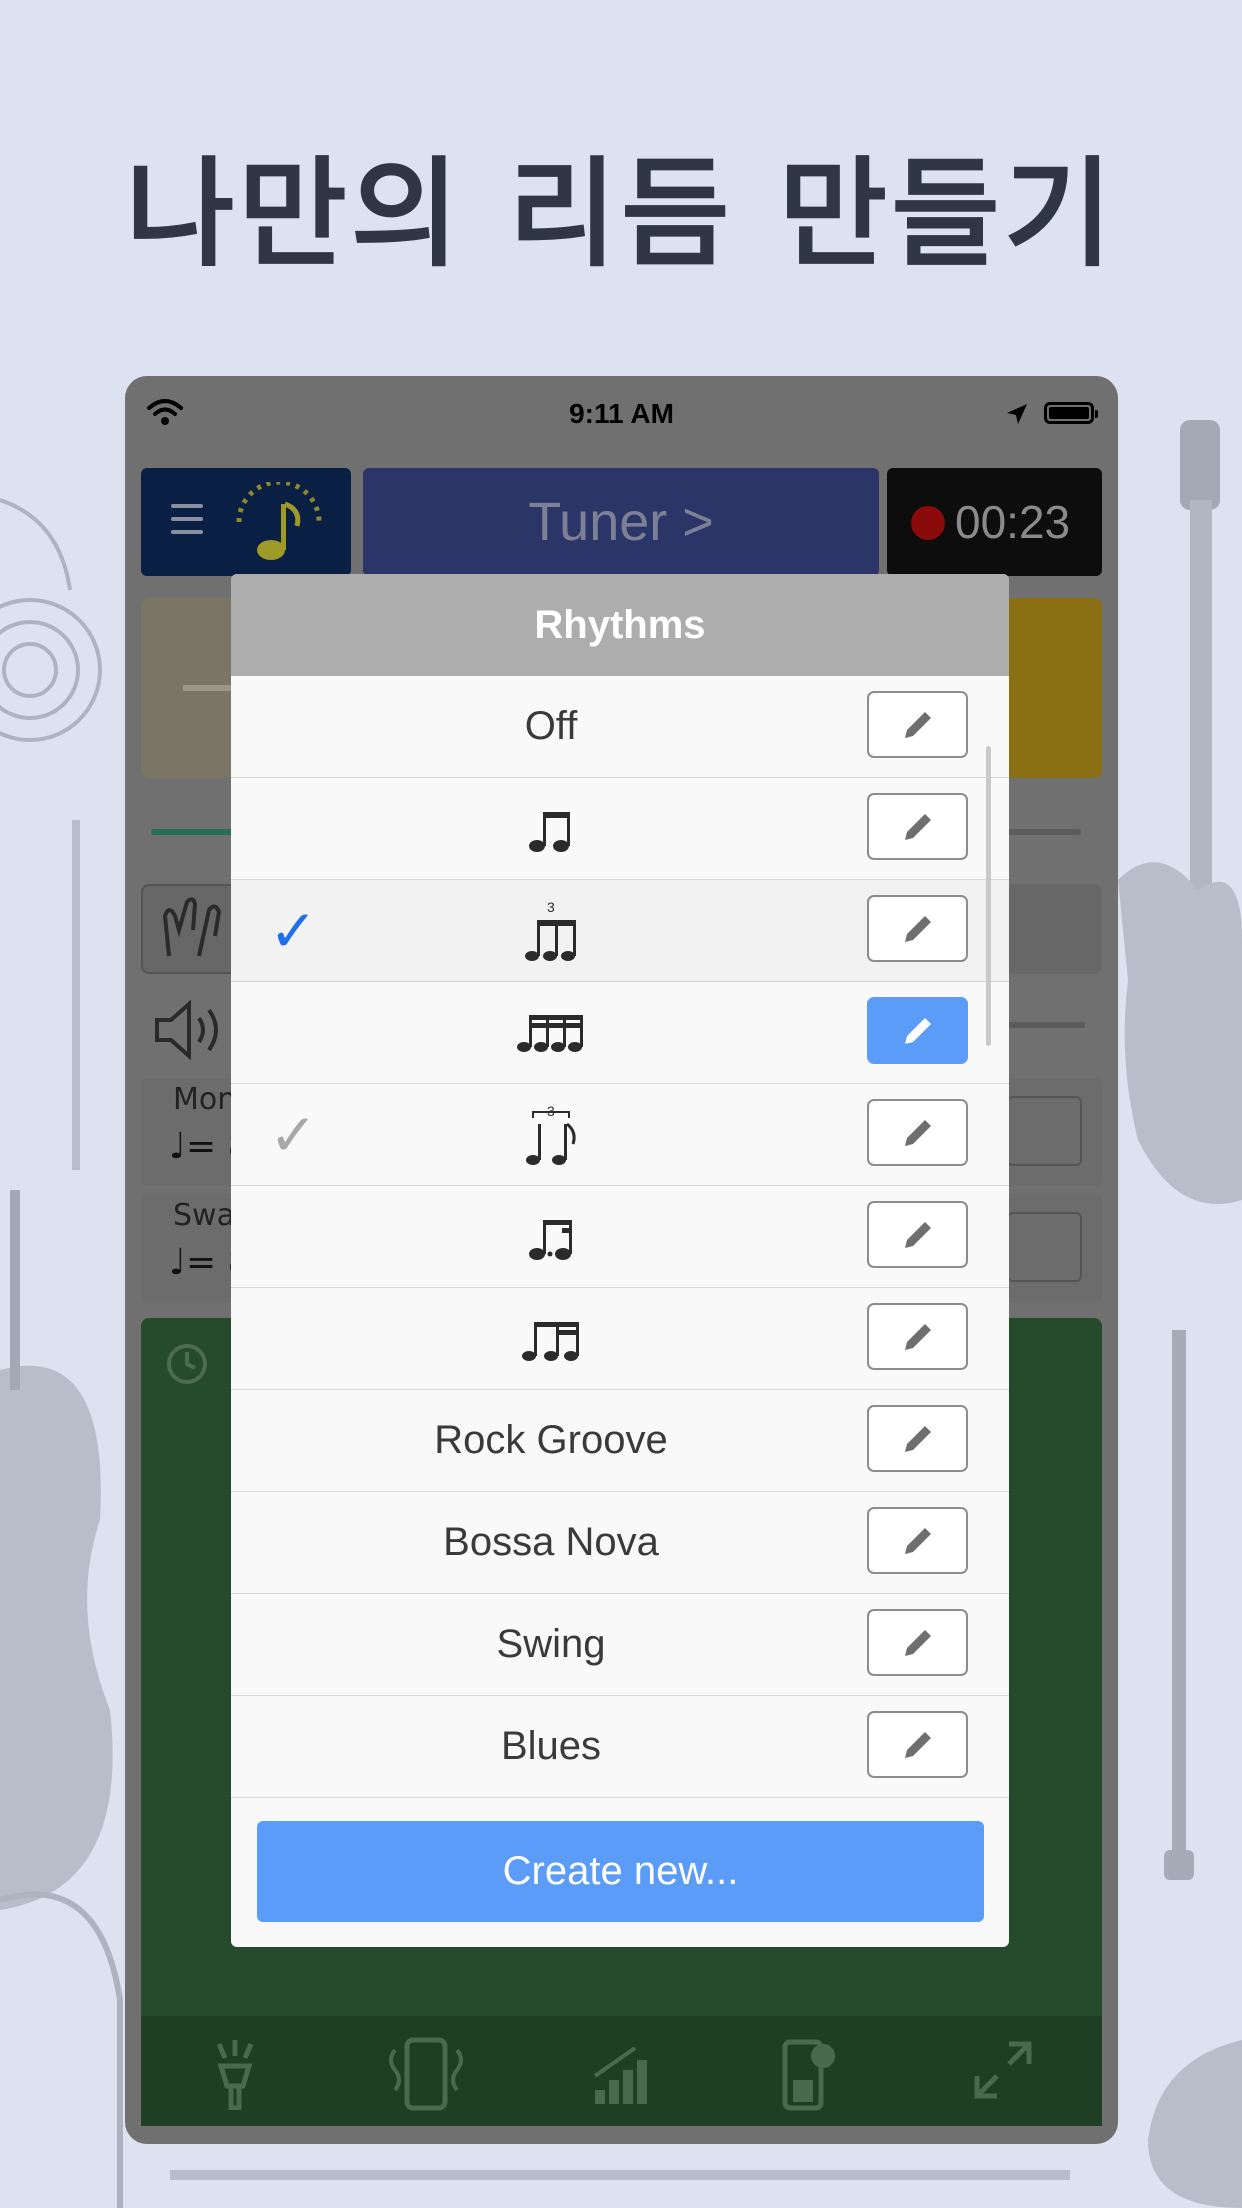 The width and height of the screenshot is (1242, 2208). What do you see at coordinates (551, 1338) in the screenshot?
I see `eighth-two-sixteenths-icon` at bounding box center [551, 1338].